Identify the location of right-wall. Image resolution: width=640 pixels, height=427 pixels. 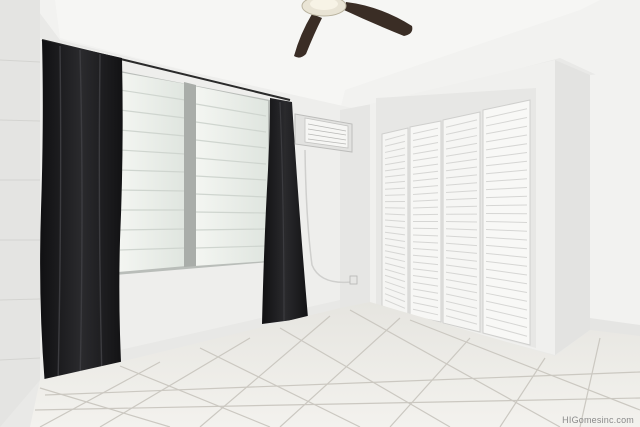
(615, 205).